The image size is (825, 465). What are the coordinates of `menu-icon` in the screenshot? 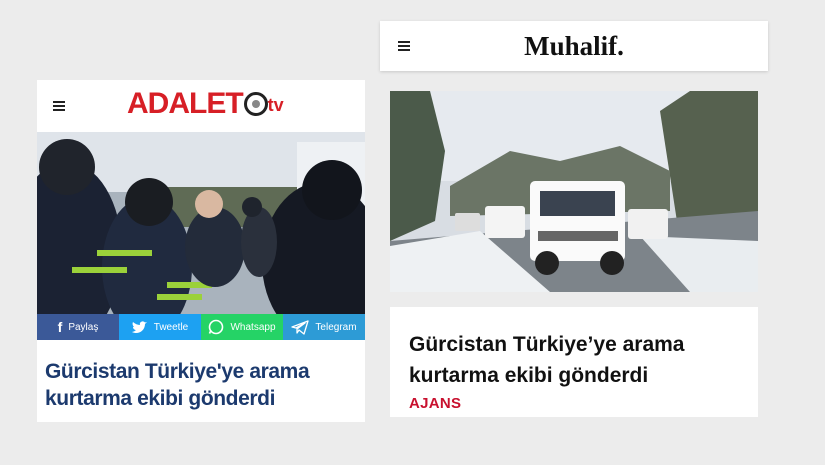 It's located at (59, 106).